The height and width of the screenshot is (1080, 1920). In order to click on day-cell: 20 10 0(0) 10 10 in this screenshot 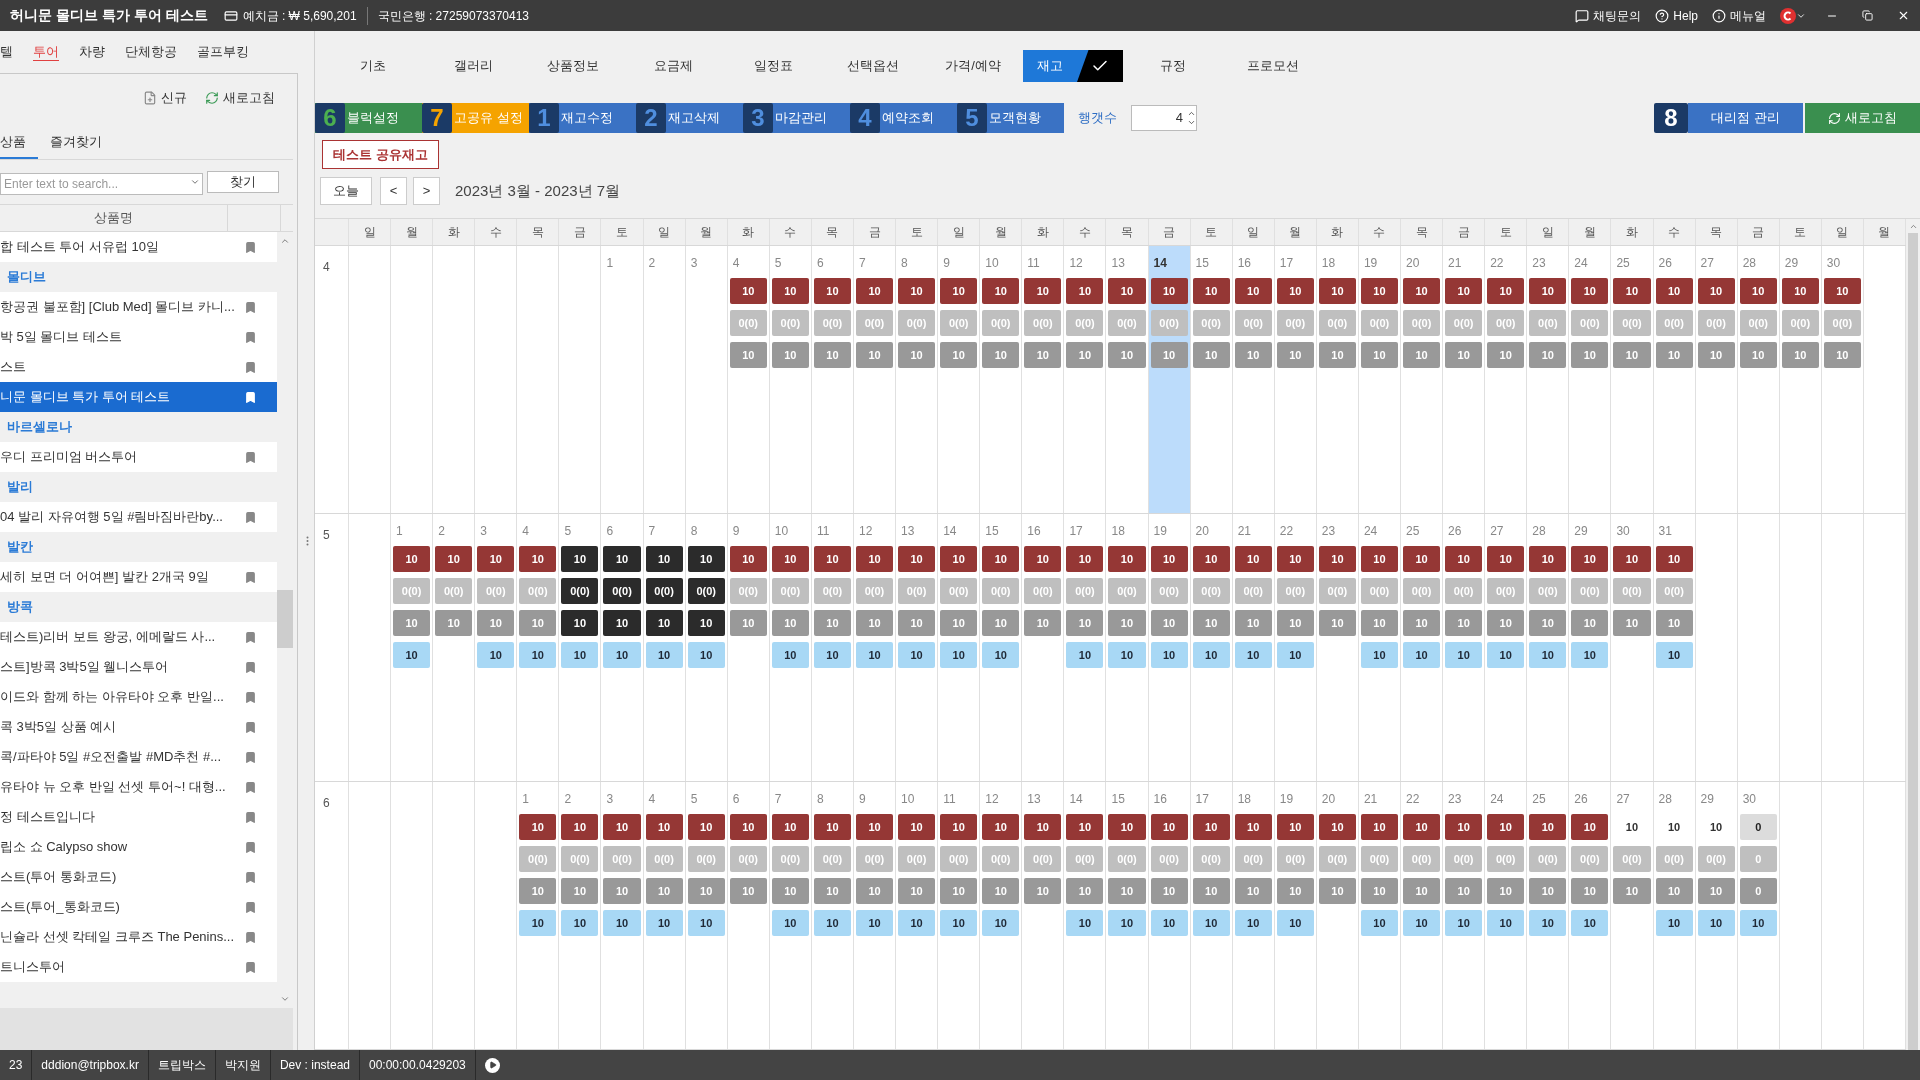, I will do `click(1211, 647)`.